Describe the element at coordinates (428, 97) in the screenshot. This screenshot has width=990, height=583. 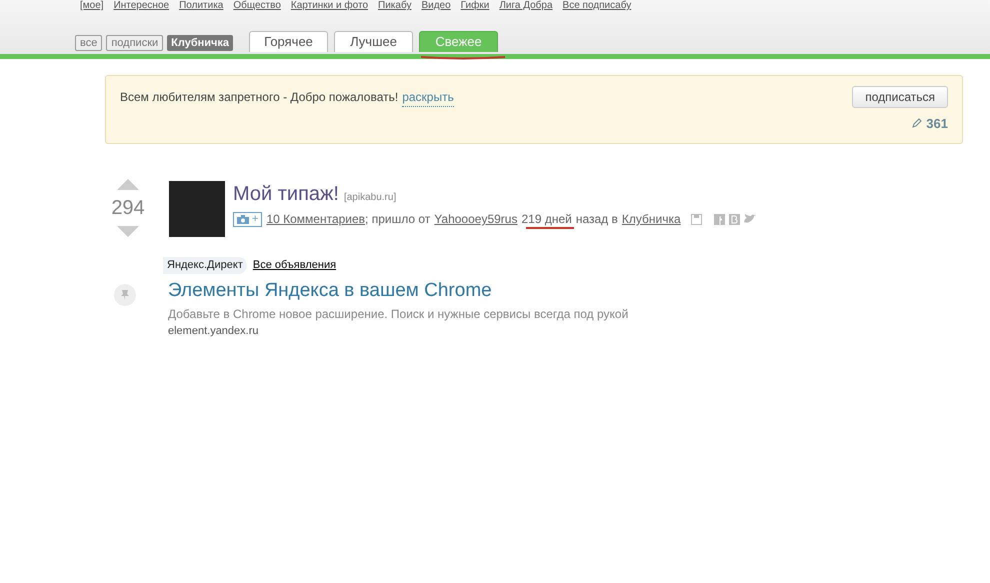
I see `expand-link: раскрыть` at that location.